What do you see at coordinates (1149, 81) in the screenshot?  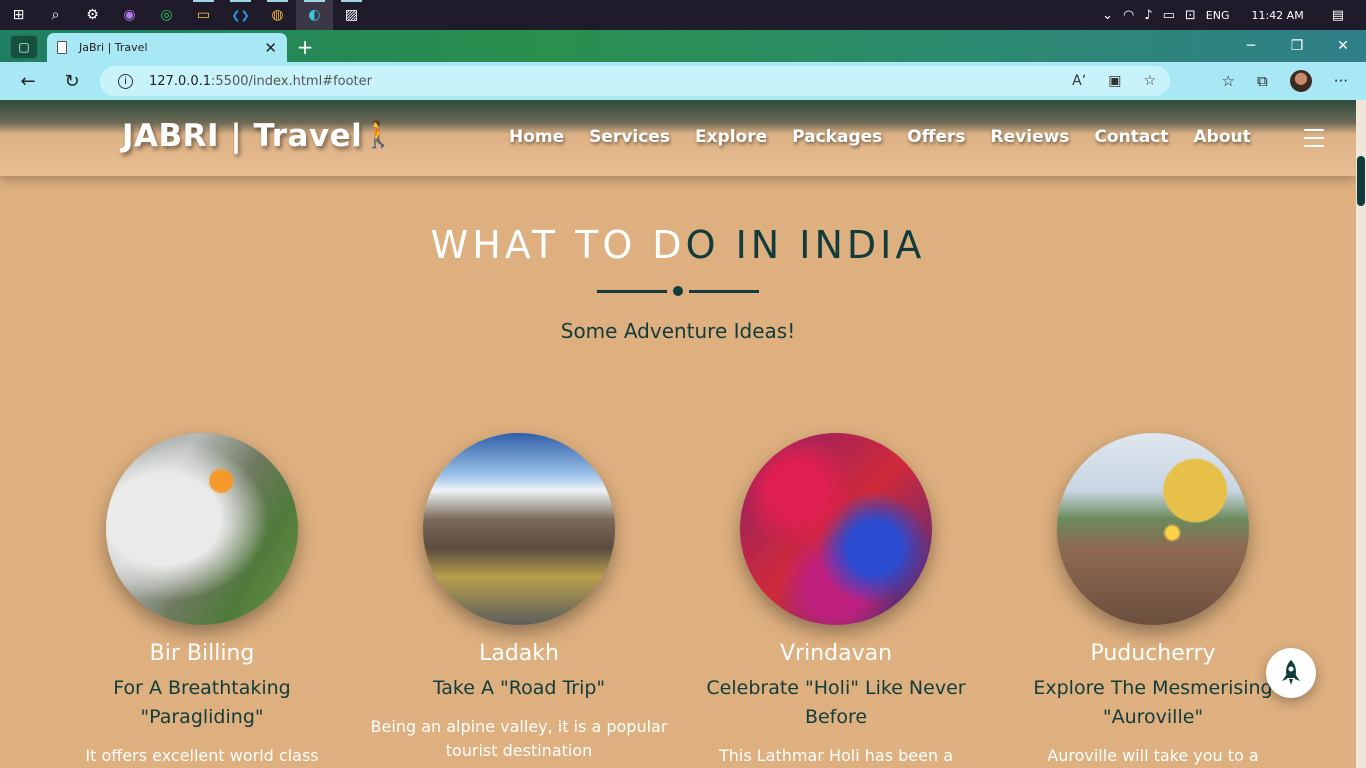 I see `add-favorite-icon: ☆` at bounding box center [1149, 81].